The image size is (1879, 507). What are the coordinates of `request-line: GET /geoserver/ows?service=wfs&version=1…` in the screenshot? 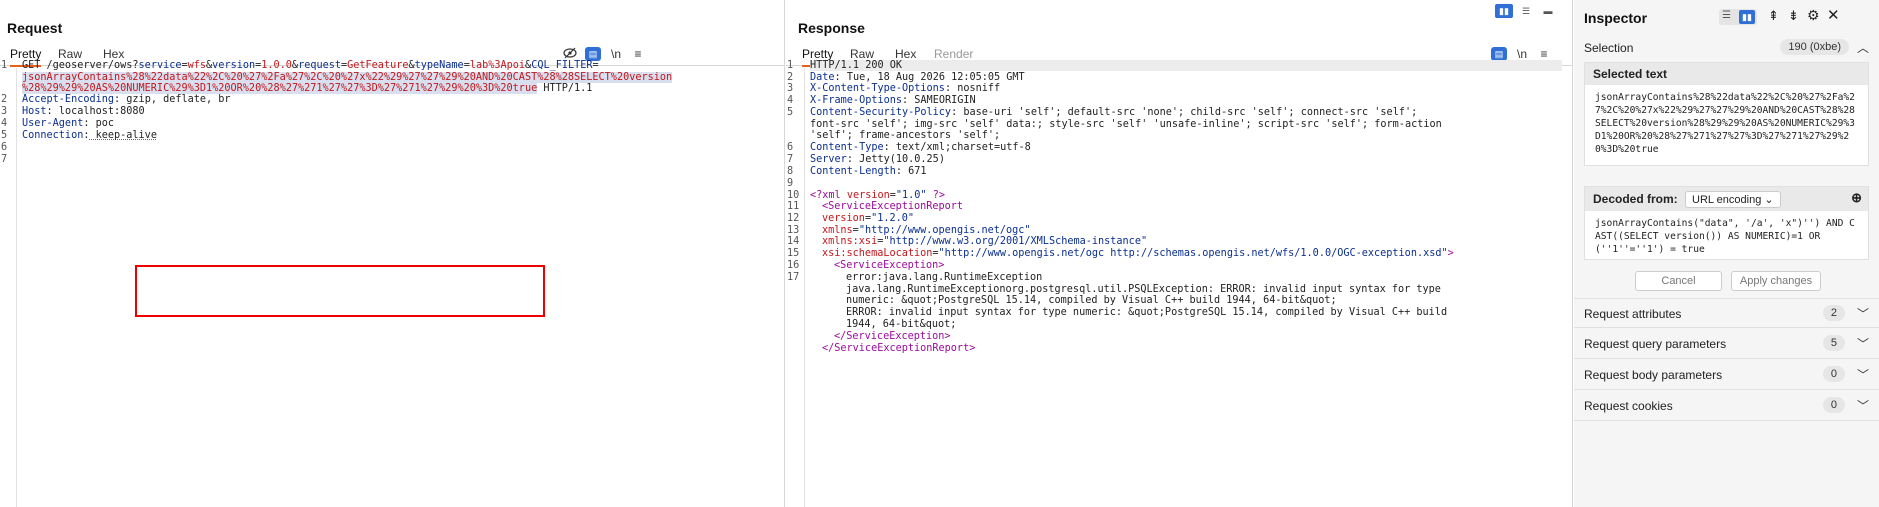 It's located at (310, 65).